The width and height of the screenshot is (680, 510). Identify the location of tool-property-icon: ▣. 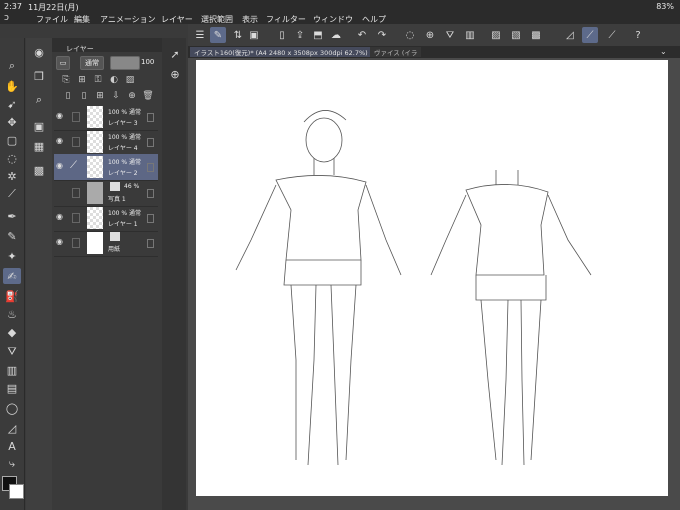
(39, 126).